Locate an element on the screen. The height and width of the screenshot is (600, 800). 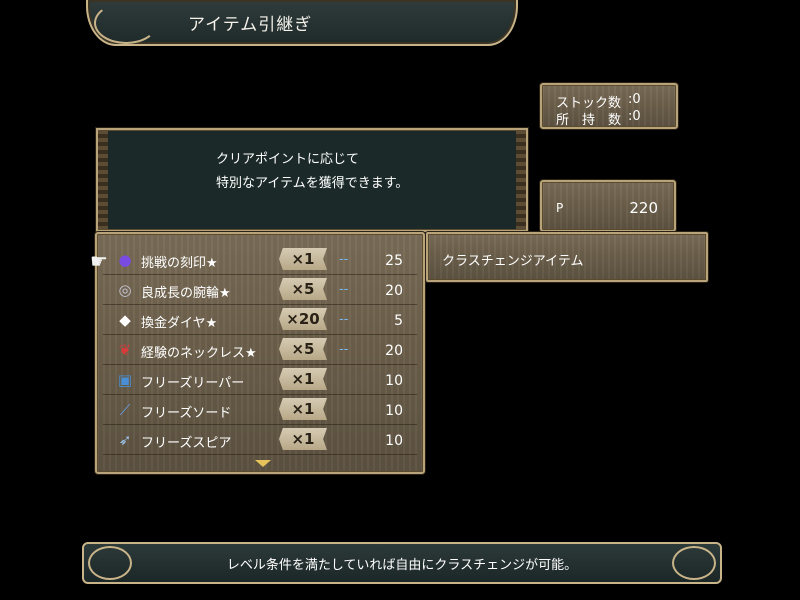
item-name: フリーズソード is located at coordinates (186, 413).